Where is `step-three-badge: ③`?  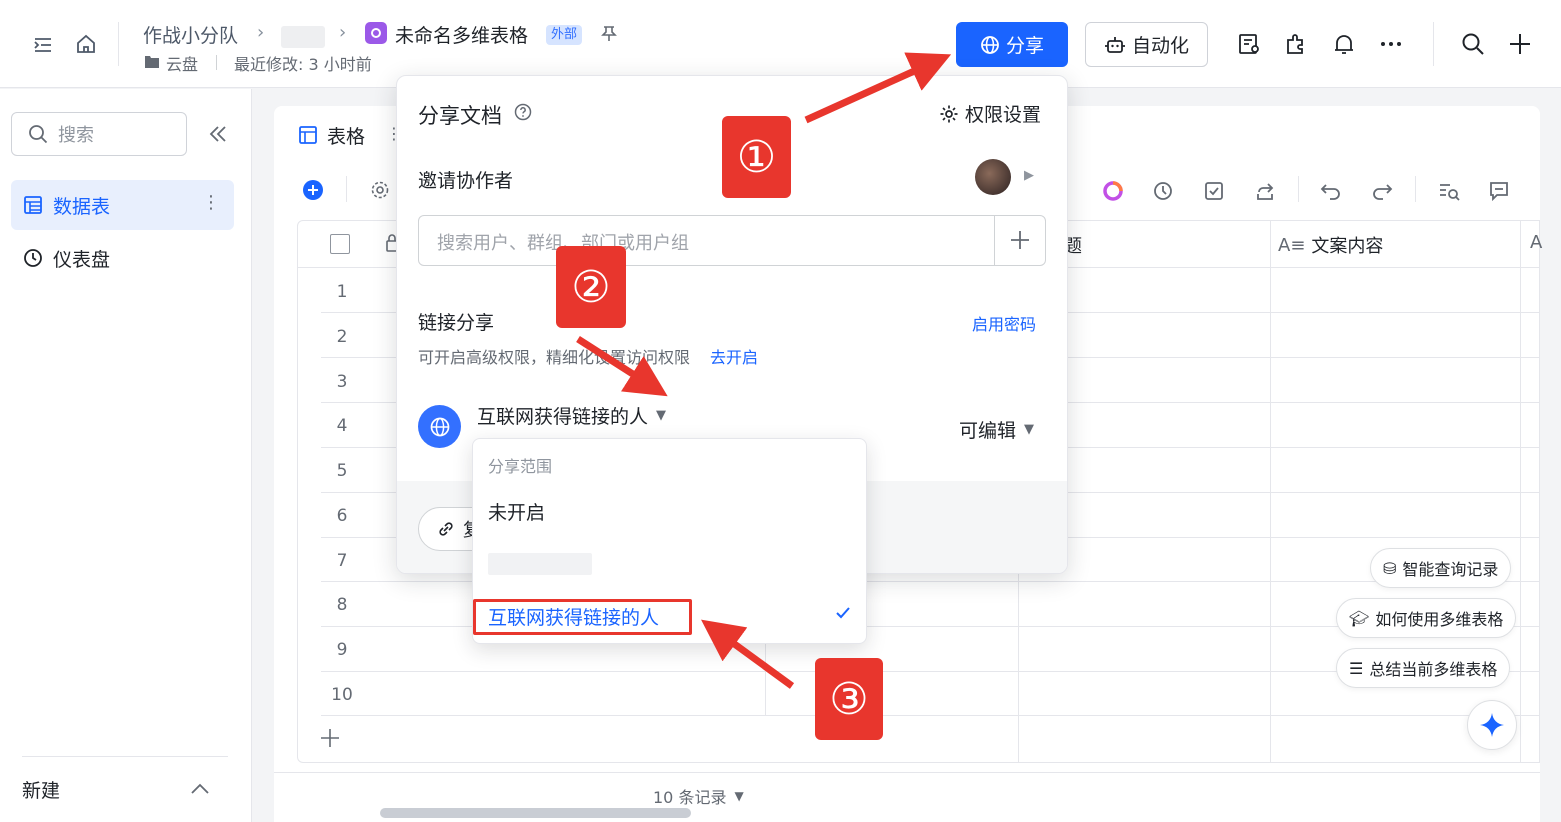 step-three-badge: ③ is located at coordinates (849, 699).